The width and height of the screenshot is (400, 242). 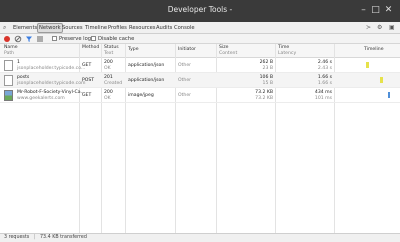 I want to click on col-size: Size, so click(x=223, y=47).